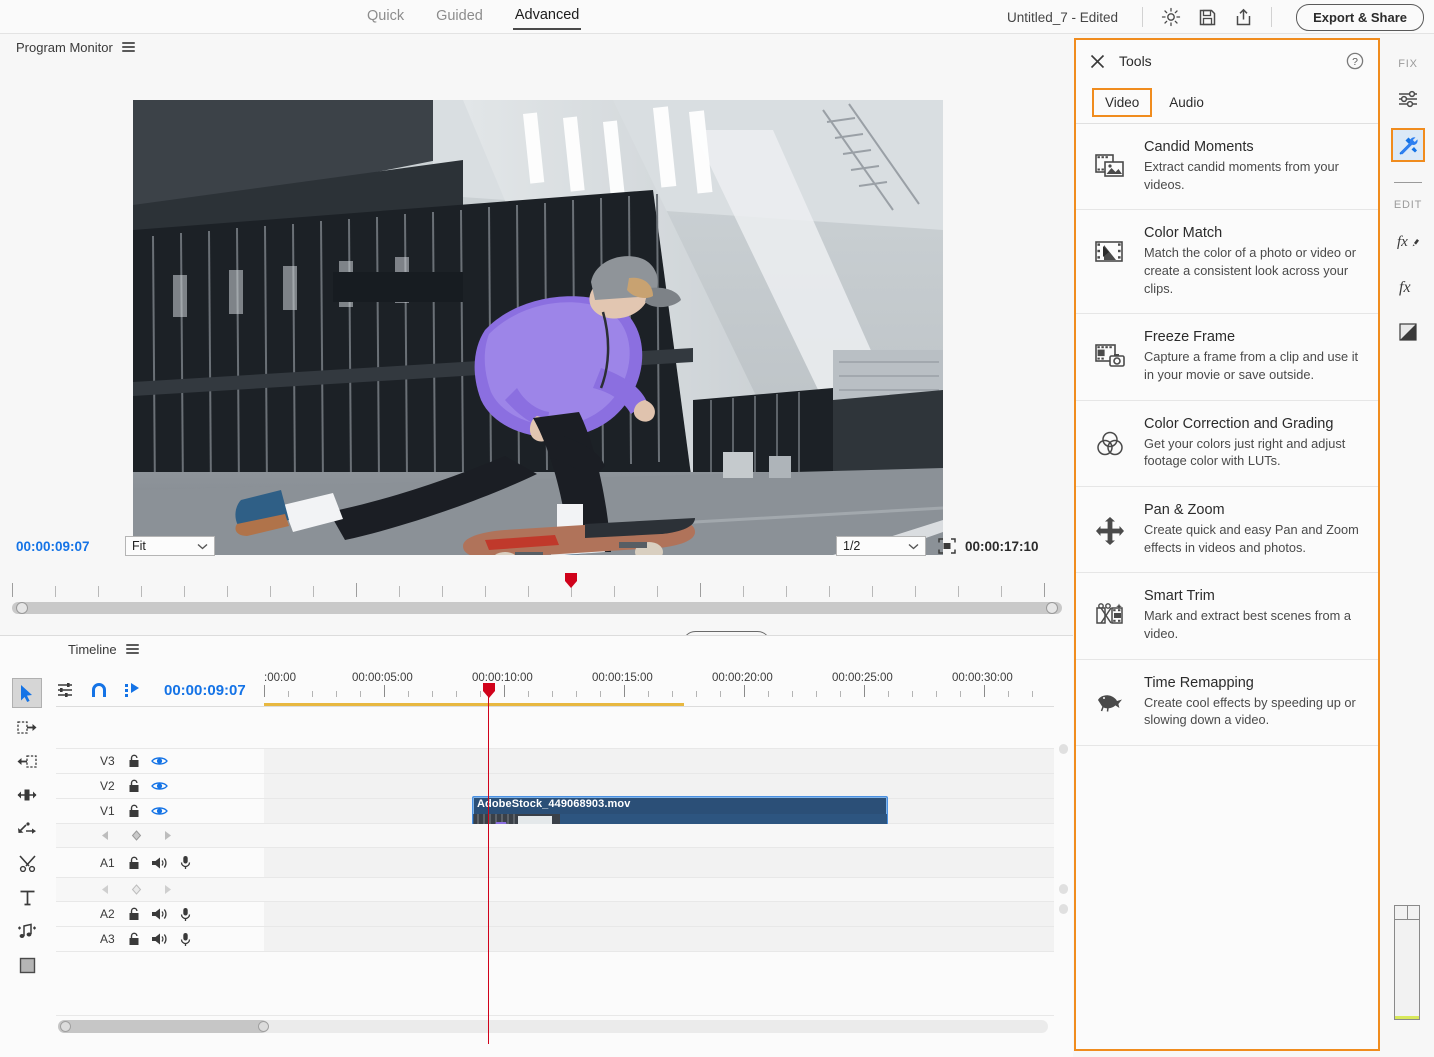 The height and width of the screenshot is (1057, 1434). What do you see at coordinates (659, 889) in the screenshot?
I see `keyframe-lane-a1` at bounding box center [659, 889].